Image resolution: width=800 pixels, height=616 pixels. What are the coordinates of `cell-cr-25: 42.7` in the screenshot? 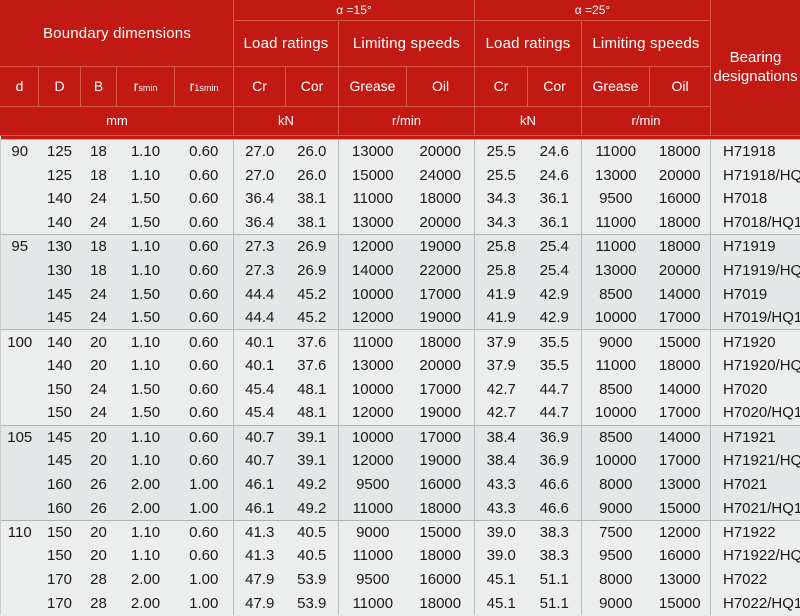 It's located at (501, 413).